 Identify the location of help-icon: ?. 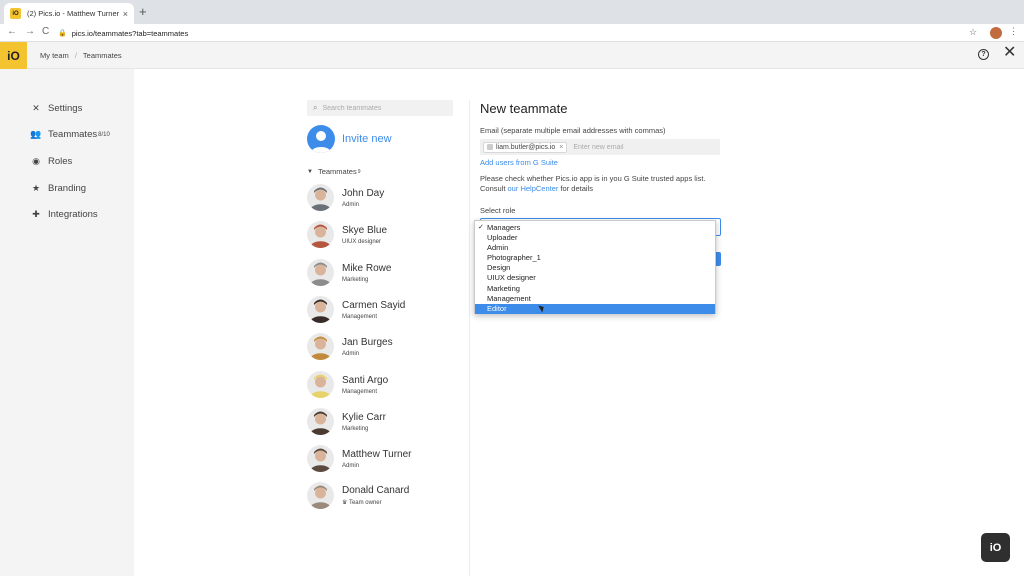
(983, 54).